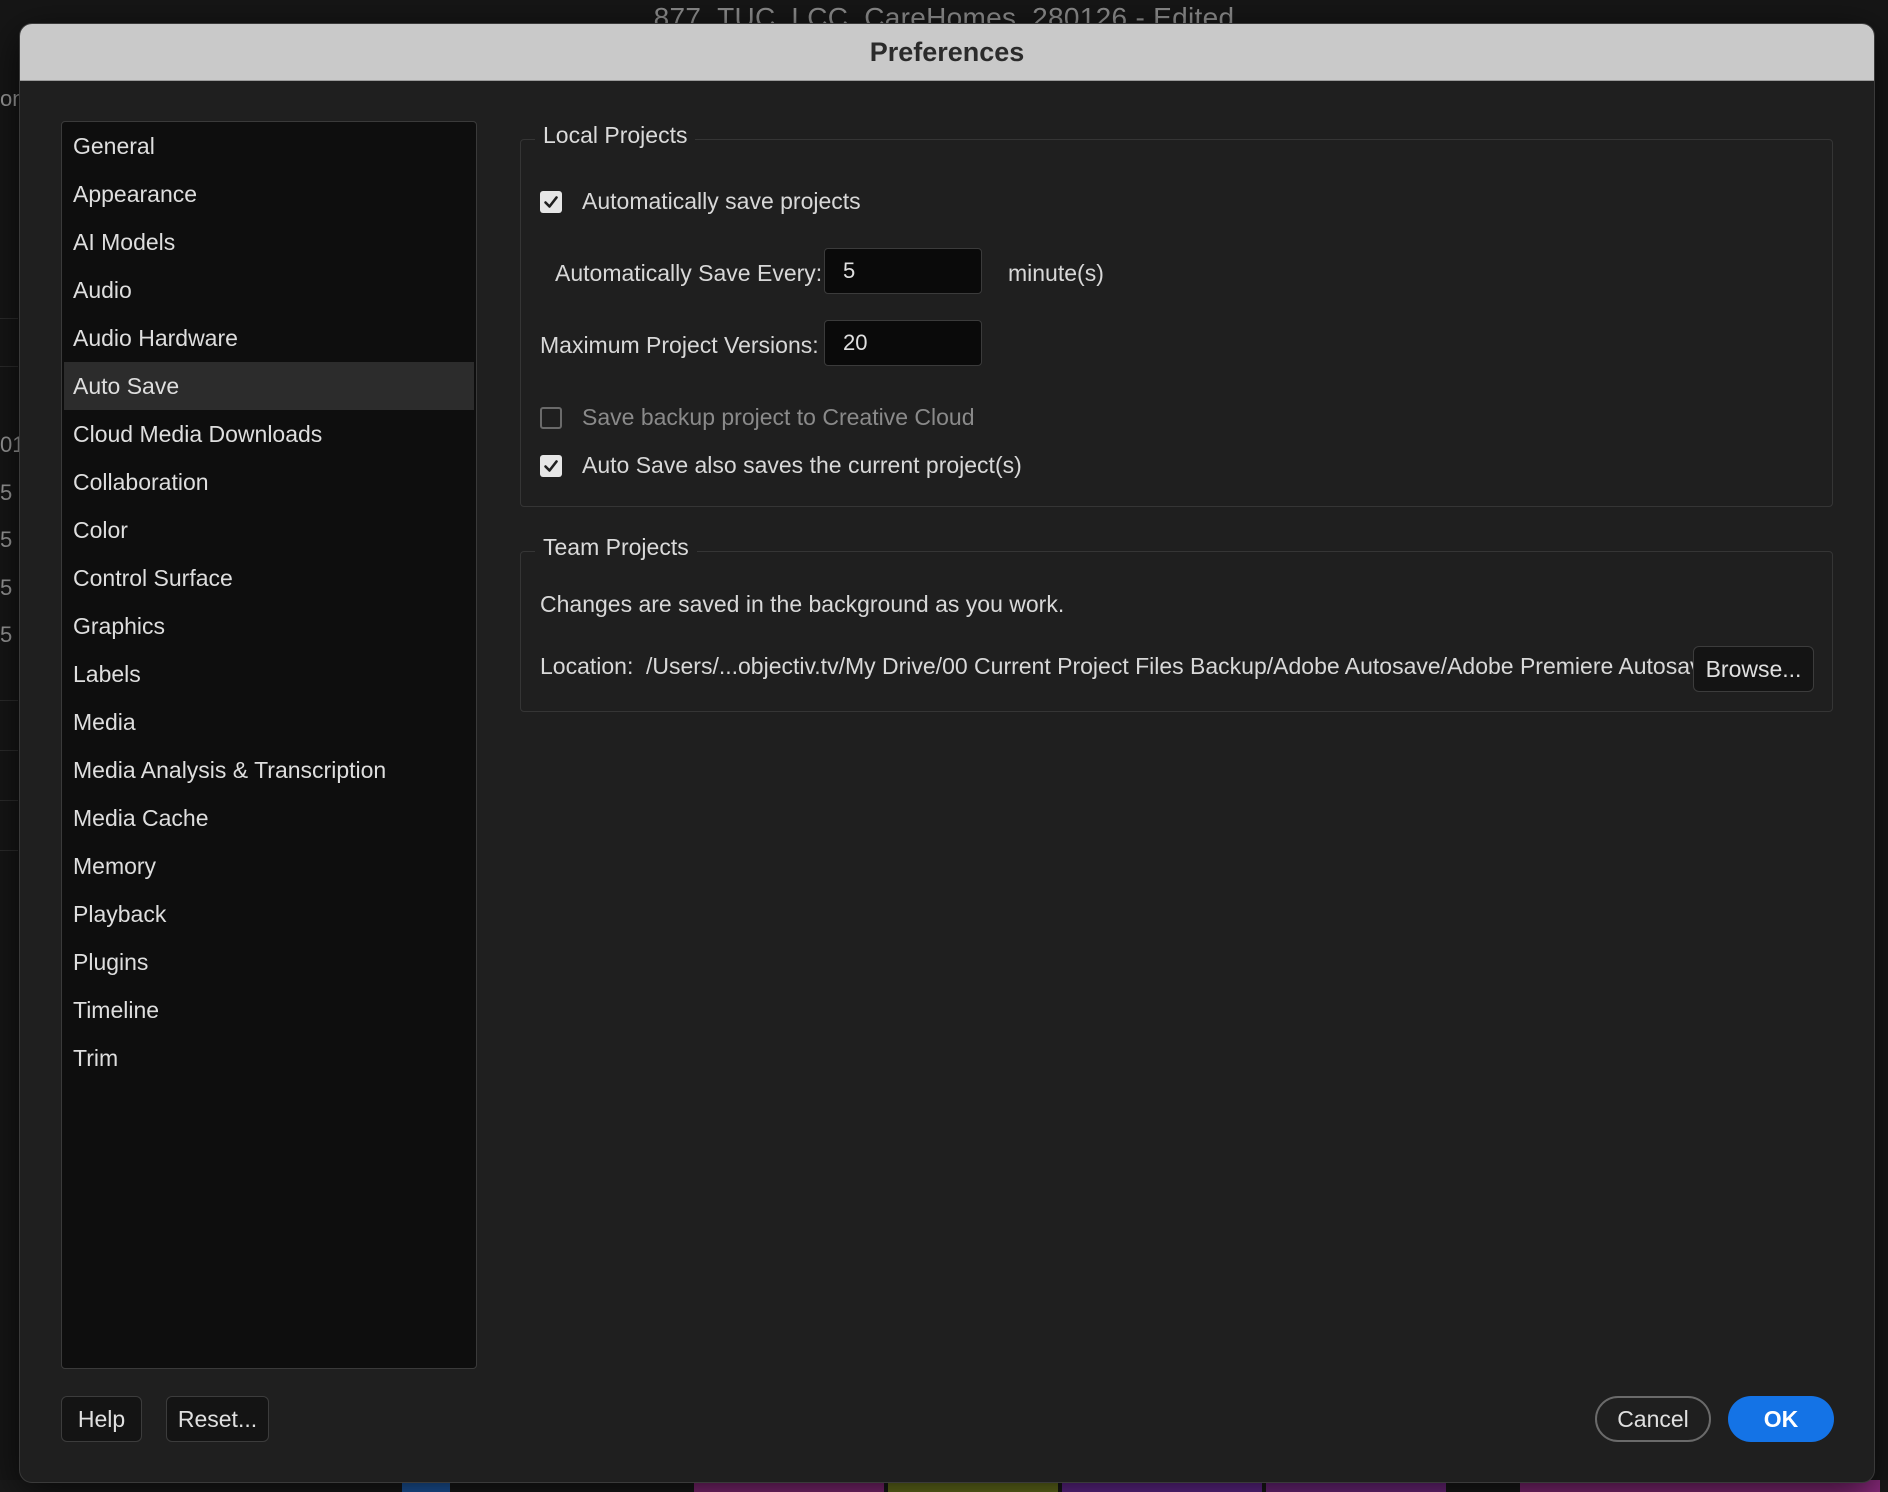  What do you see at coordinates (1056, 273) in the screenshot?
I see `save-every-unit-label: minute(s)` at bounding box center [1056, 273].